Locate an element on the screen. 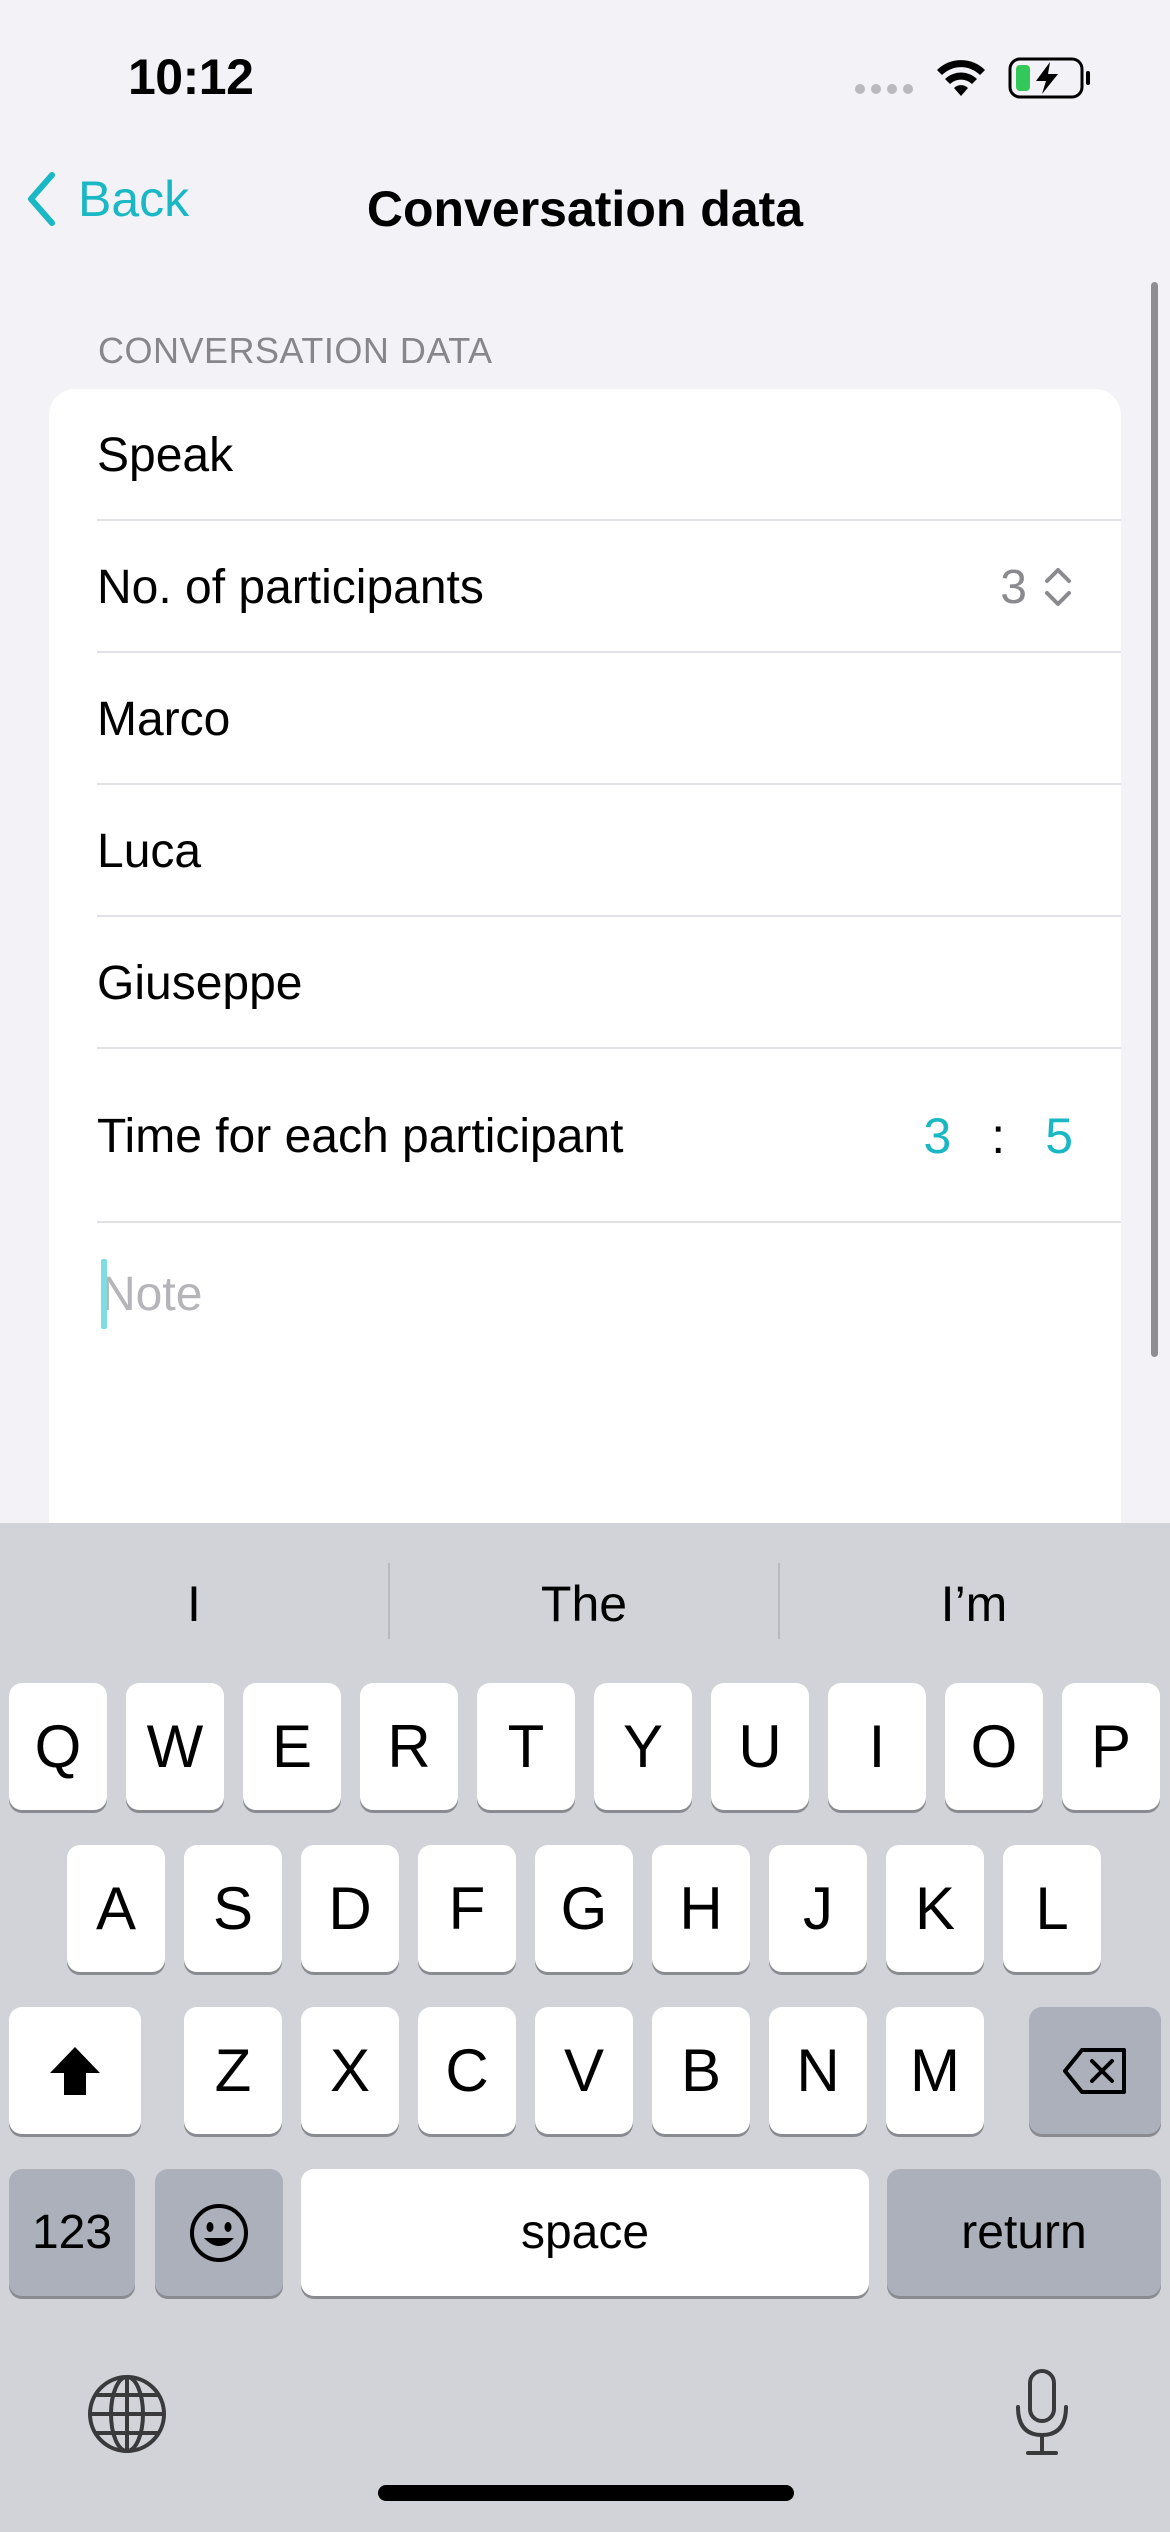 This screenshot has width=1170, height=2532. key-v: V is located at coordinates (584, 2070).